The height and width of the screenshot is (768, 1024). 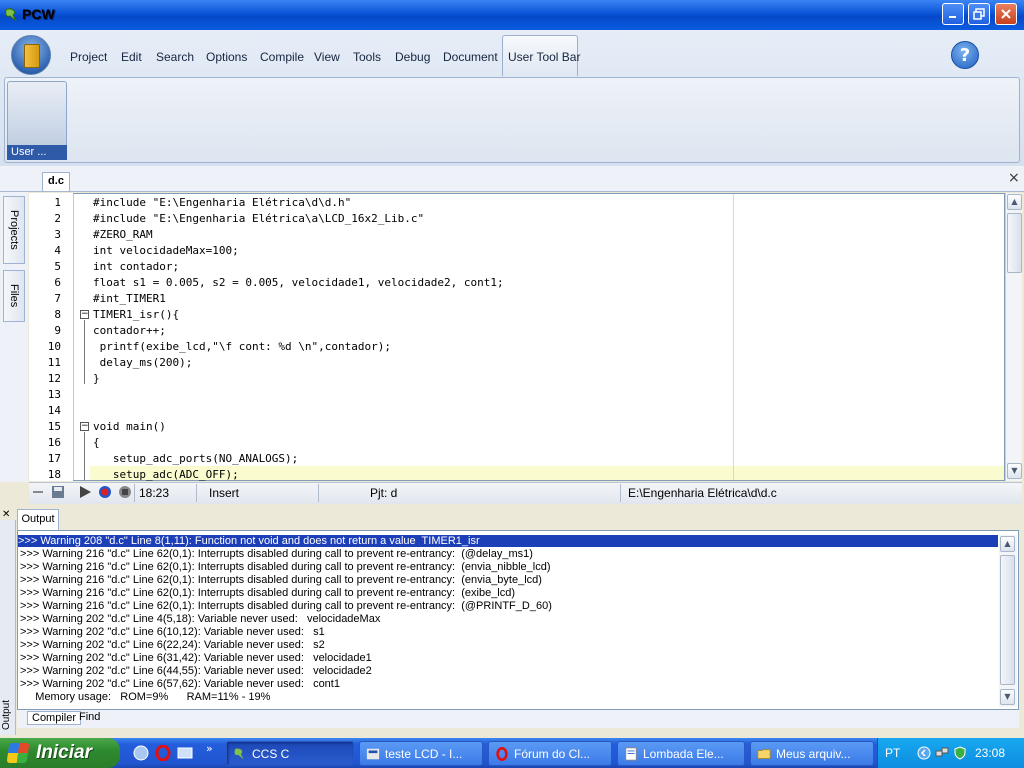 What do you see at coordinates (85, 492) in the screenshot?
I see `play-icon` at bounding box center [85, 492].